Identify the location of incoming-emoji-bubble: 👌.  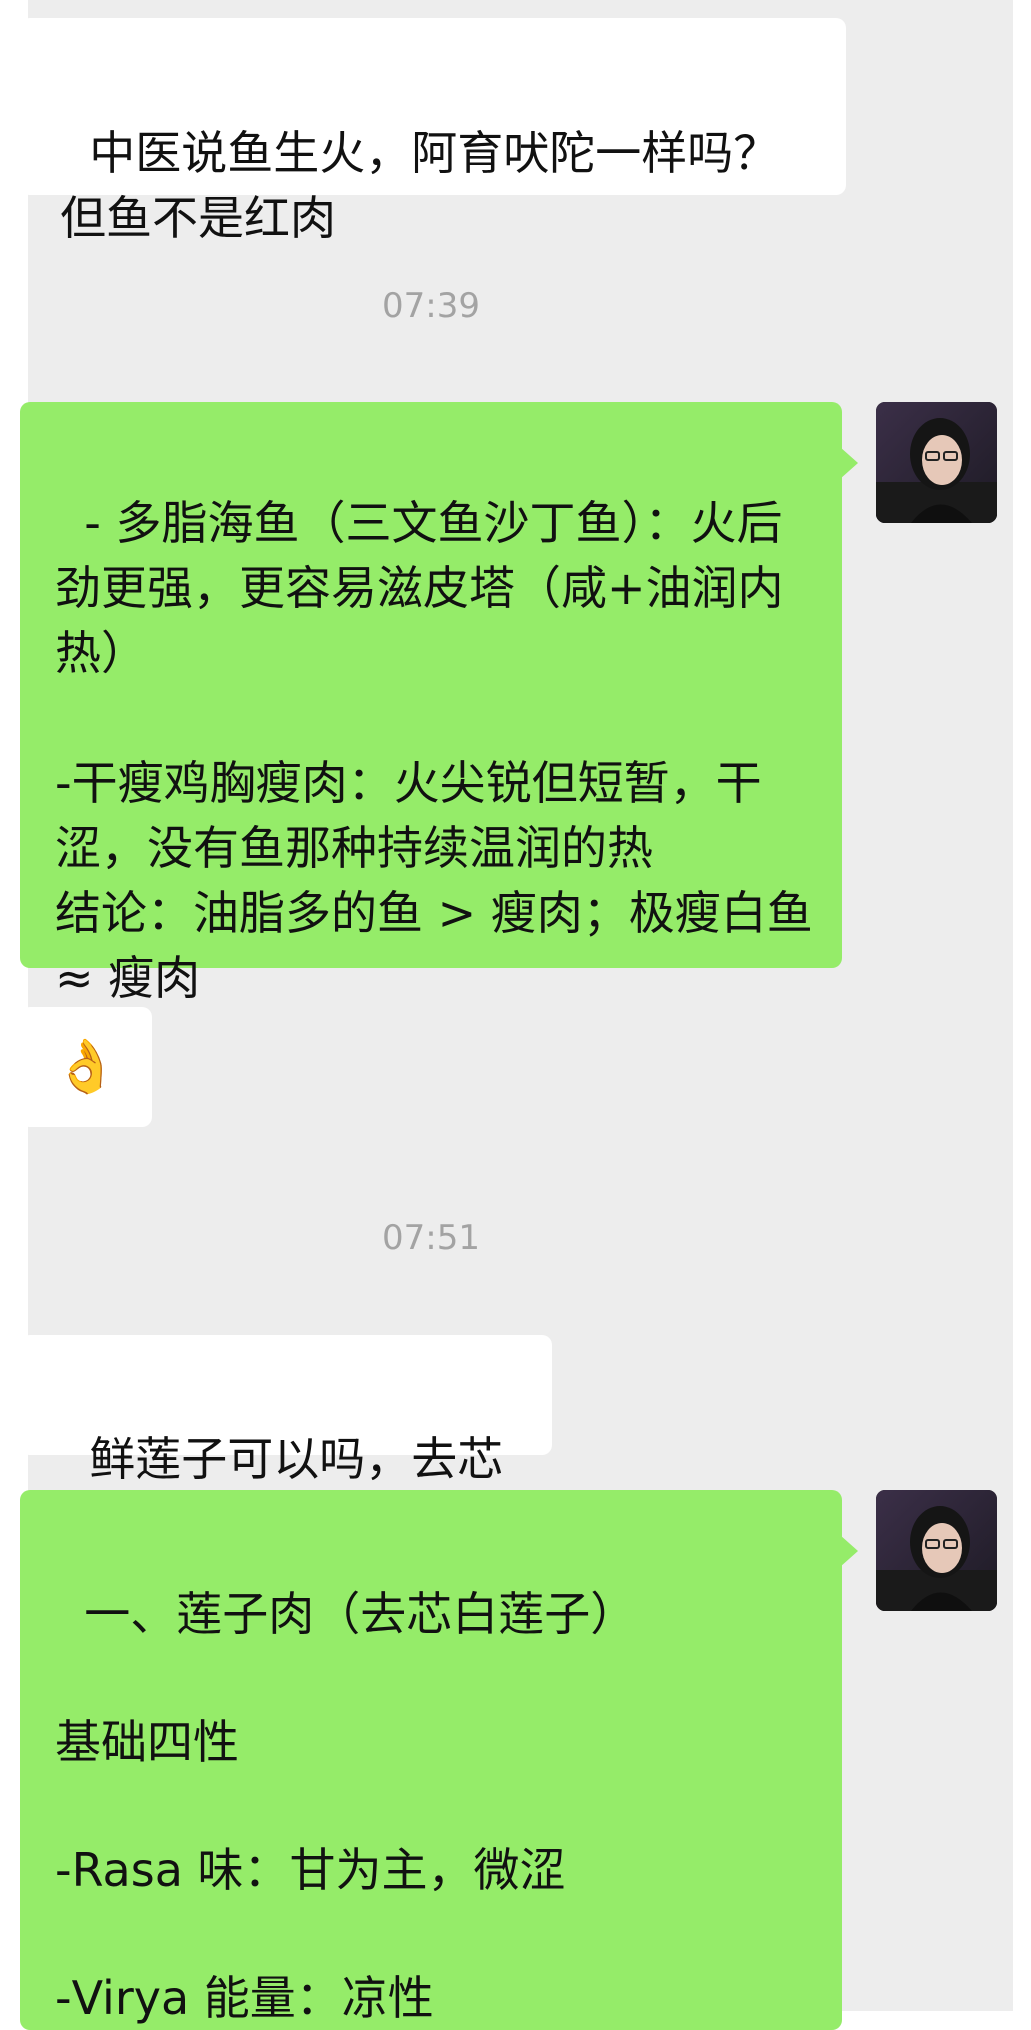
(86, 1067).